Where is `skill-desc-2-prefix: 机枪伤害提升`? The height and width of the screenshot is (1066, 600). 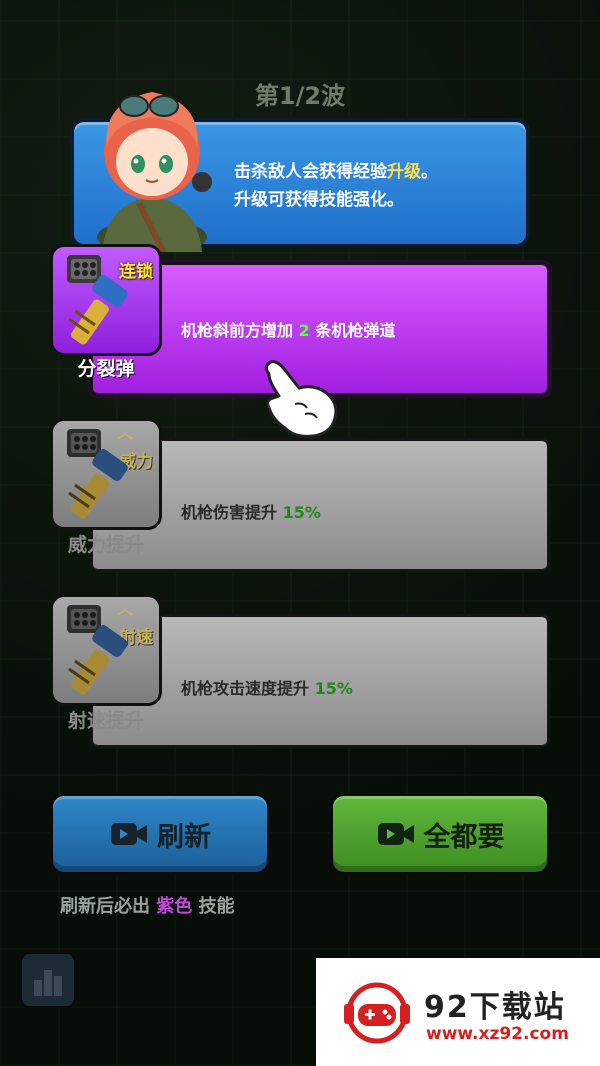
skill-desc-2-prefix: 机枪伤害提升 is located at coordinates (229, 512).